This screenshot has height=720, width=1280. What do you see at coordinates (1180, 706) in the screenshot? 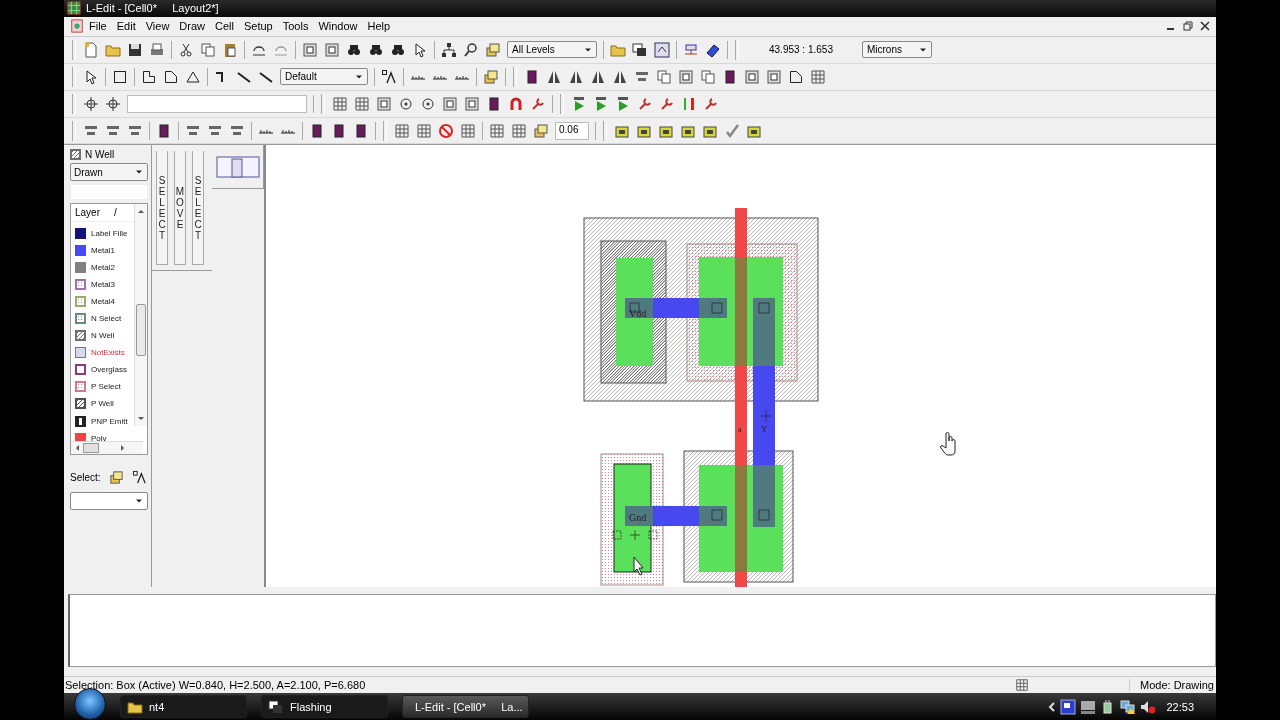
I see `clock: 22:53` at bounding box center [1180, 706].